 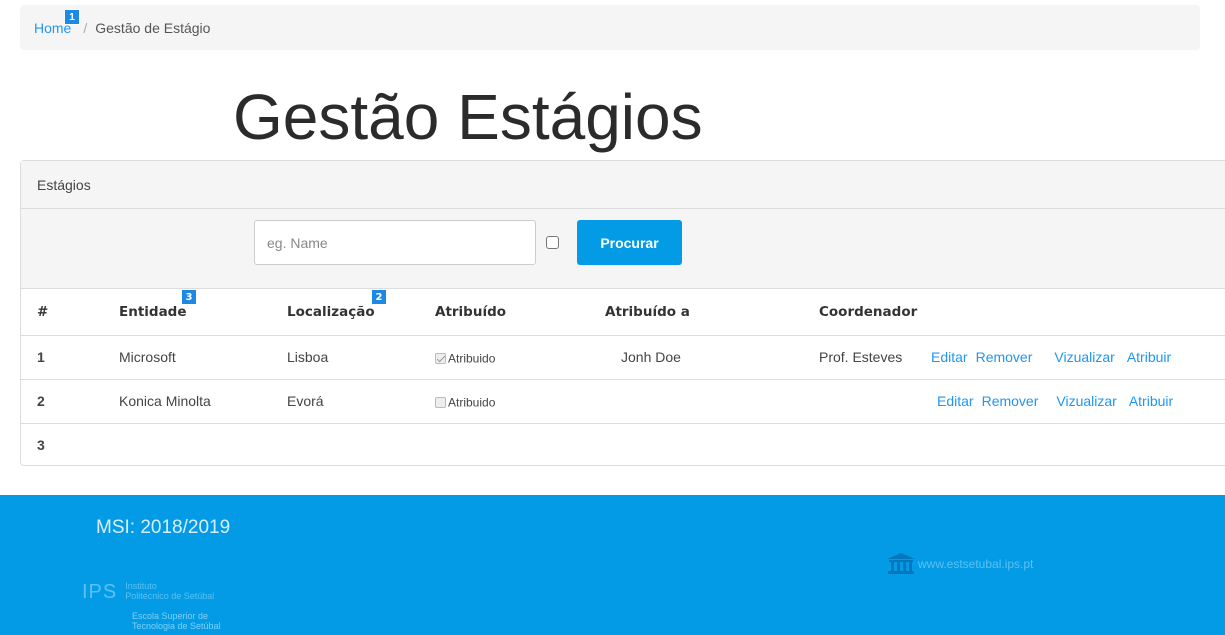 I want to click on row-number: 3, so click(x=70, y=444).